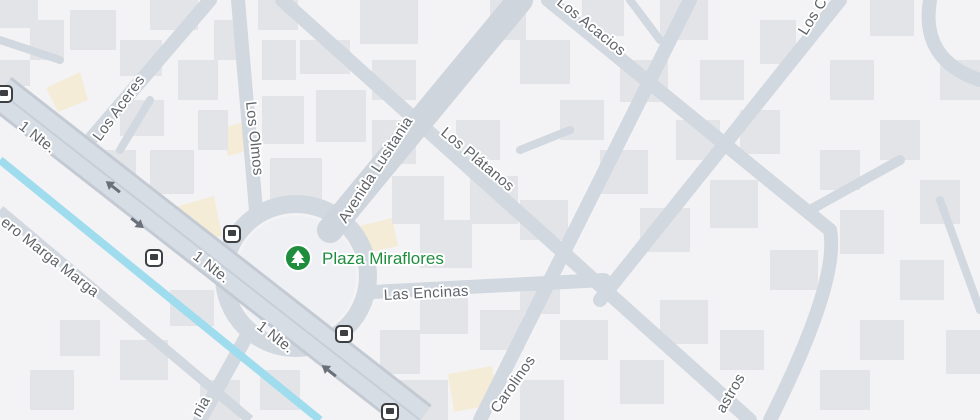  Describe the element at coordinates (383, 258) in the screenshot. I see `poi-label: Plaza Miraflores` at that location.